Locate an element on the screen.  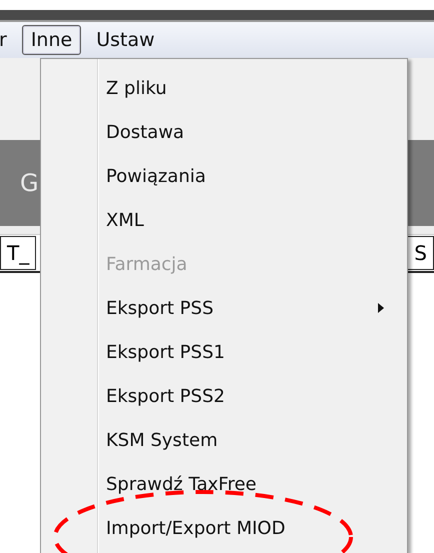
menu-item: XML is located at coordinates (224, 220).